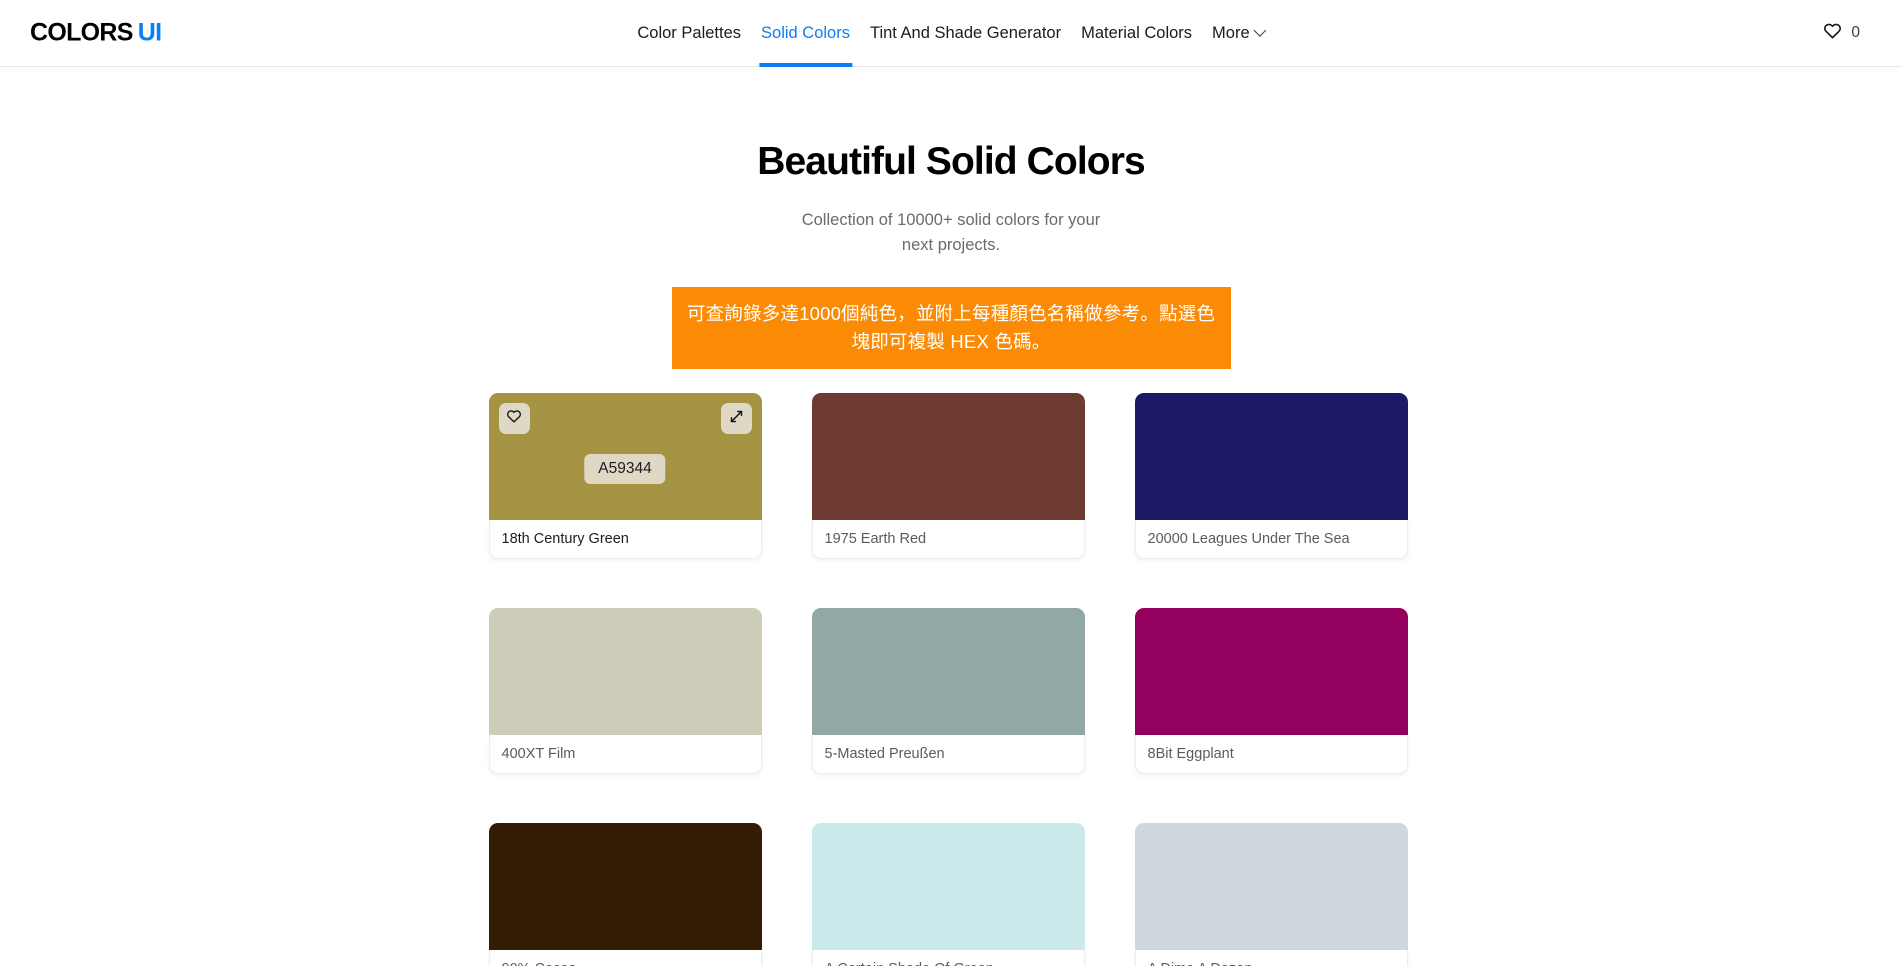 This screenshot has height=966, width=1902. I want to click on expand-color-button, so click(736, 419).